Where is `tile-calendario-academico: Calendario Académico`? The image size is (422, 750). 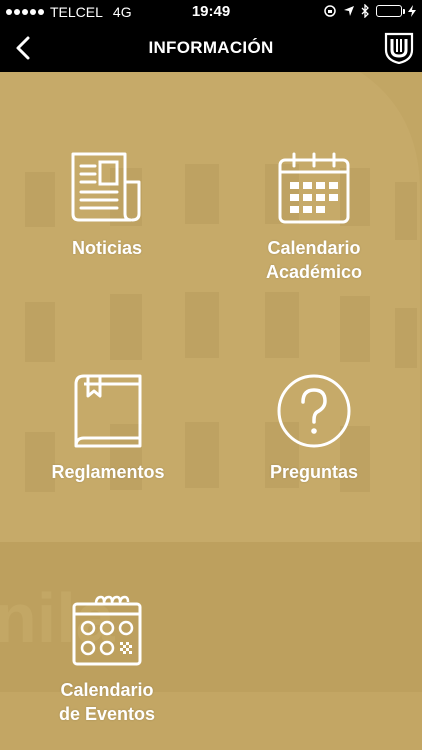
tile-calendario-academico: Calendario Académico is located at coordinates (314, 217).